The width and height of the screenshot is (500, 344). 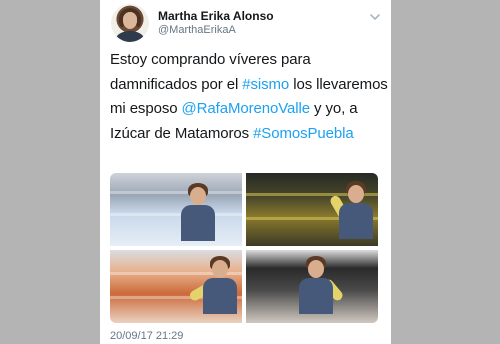 What do you see at coordinates (303, 133) in the screenshot?
I see `hashtag-link-somospuebla: #SomosPuebla` at bounding box center [303, 133].